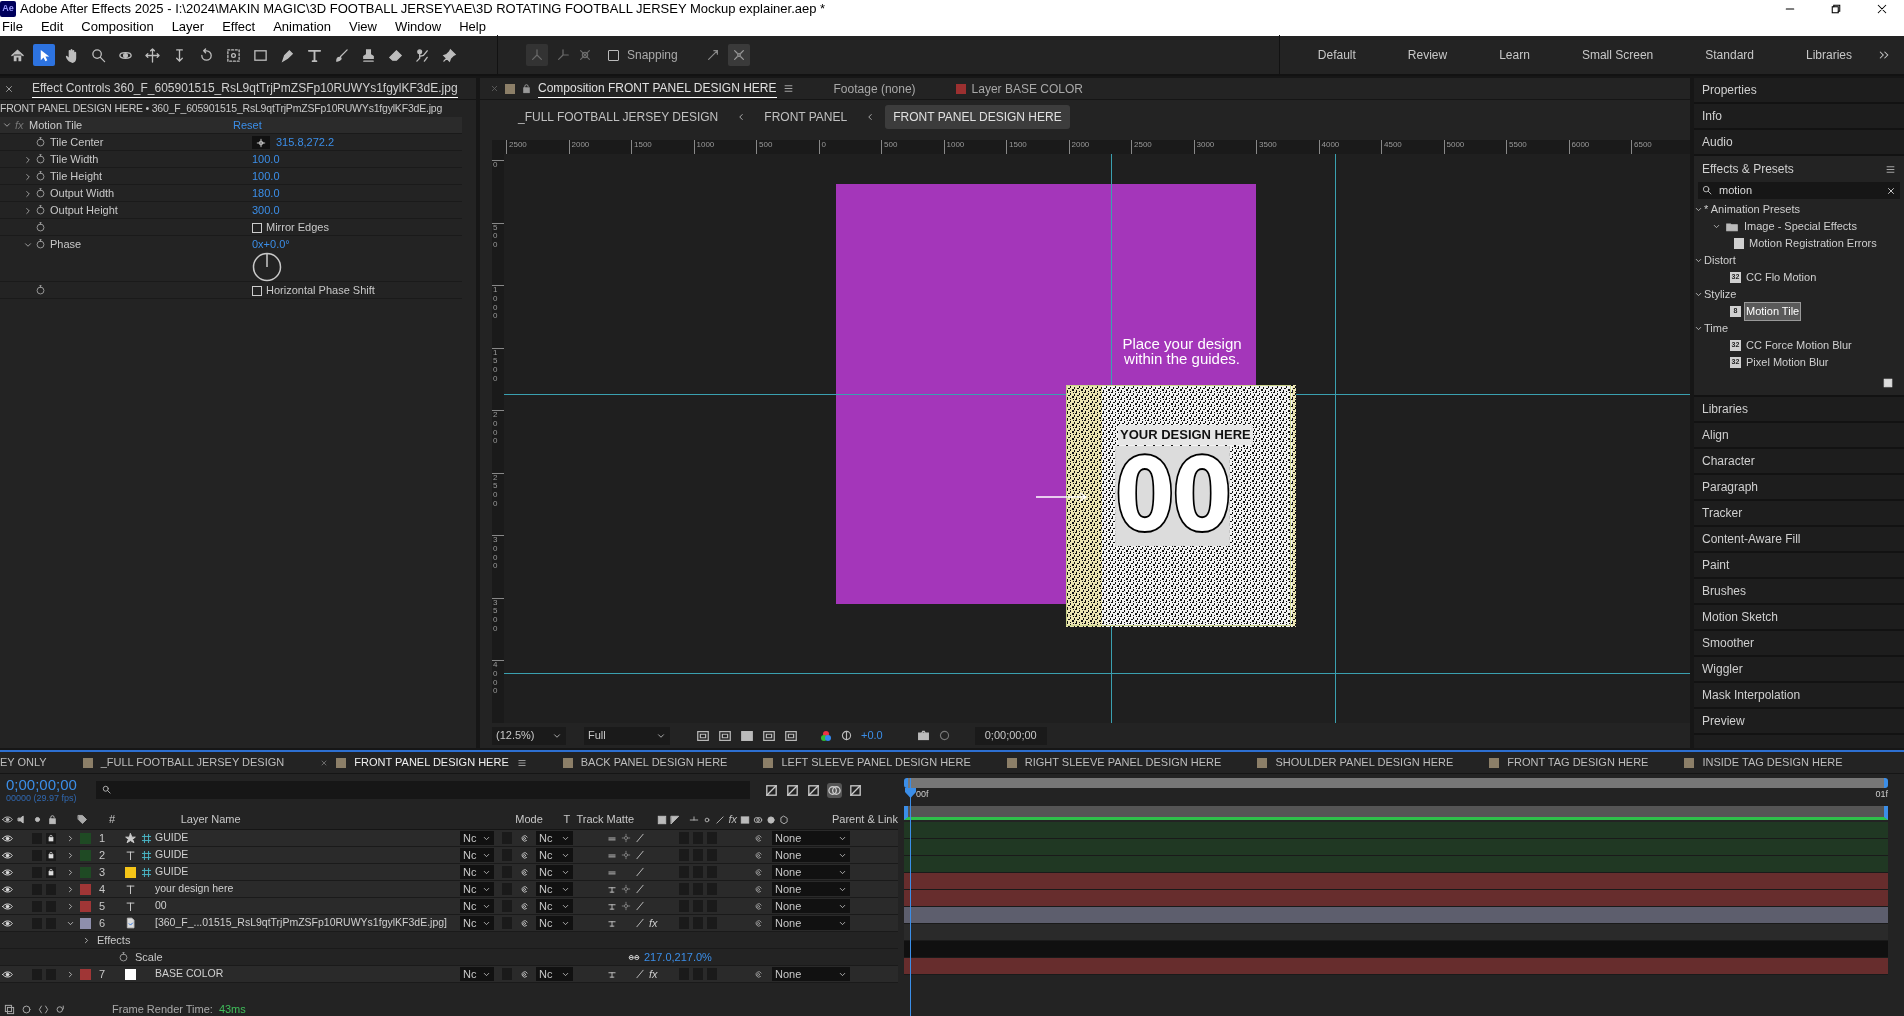 This screenshot has width=1904, height=1016. I want to click on panel-header: Mask Interpolation, so click(1751, 695).